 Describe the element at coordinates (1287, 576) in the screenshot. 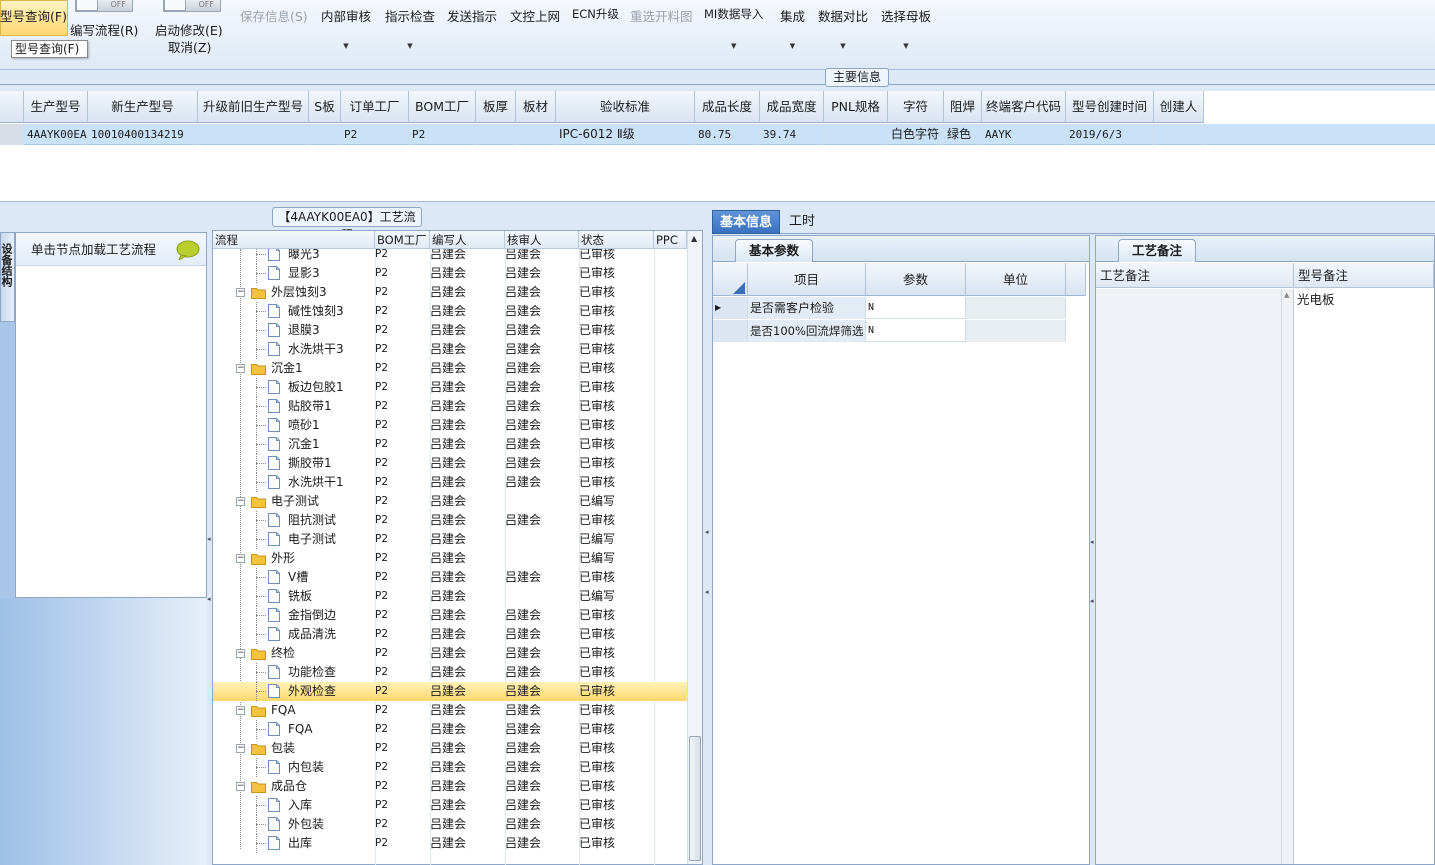

I see `remark-scrollbar: ▲` at that location.